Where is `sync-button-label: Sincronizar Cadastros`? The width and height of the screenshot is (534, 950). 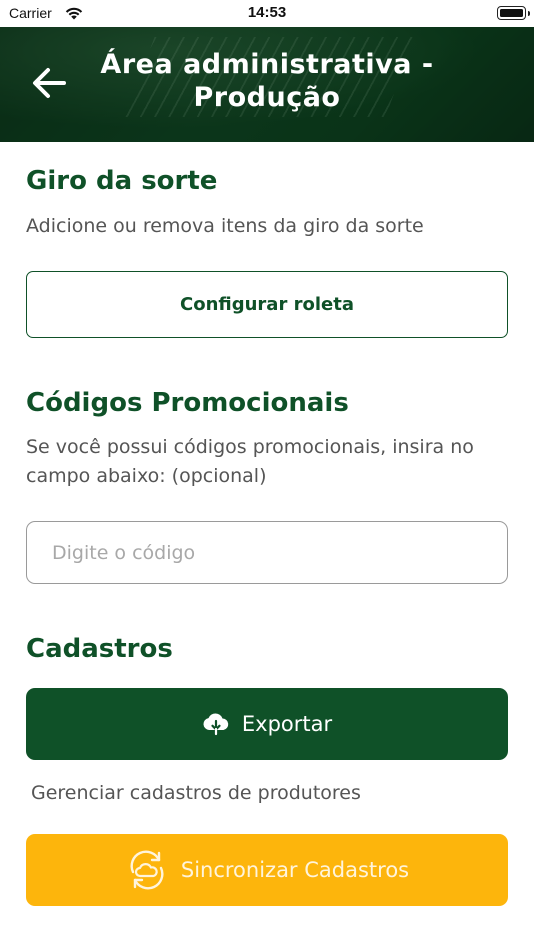 sync-button-label: Sincronizar Cadastros is located at coordinates (295, 870).